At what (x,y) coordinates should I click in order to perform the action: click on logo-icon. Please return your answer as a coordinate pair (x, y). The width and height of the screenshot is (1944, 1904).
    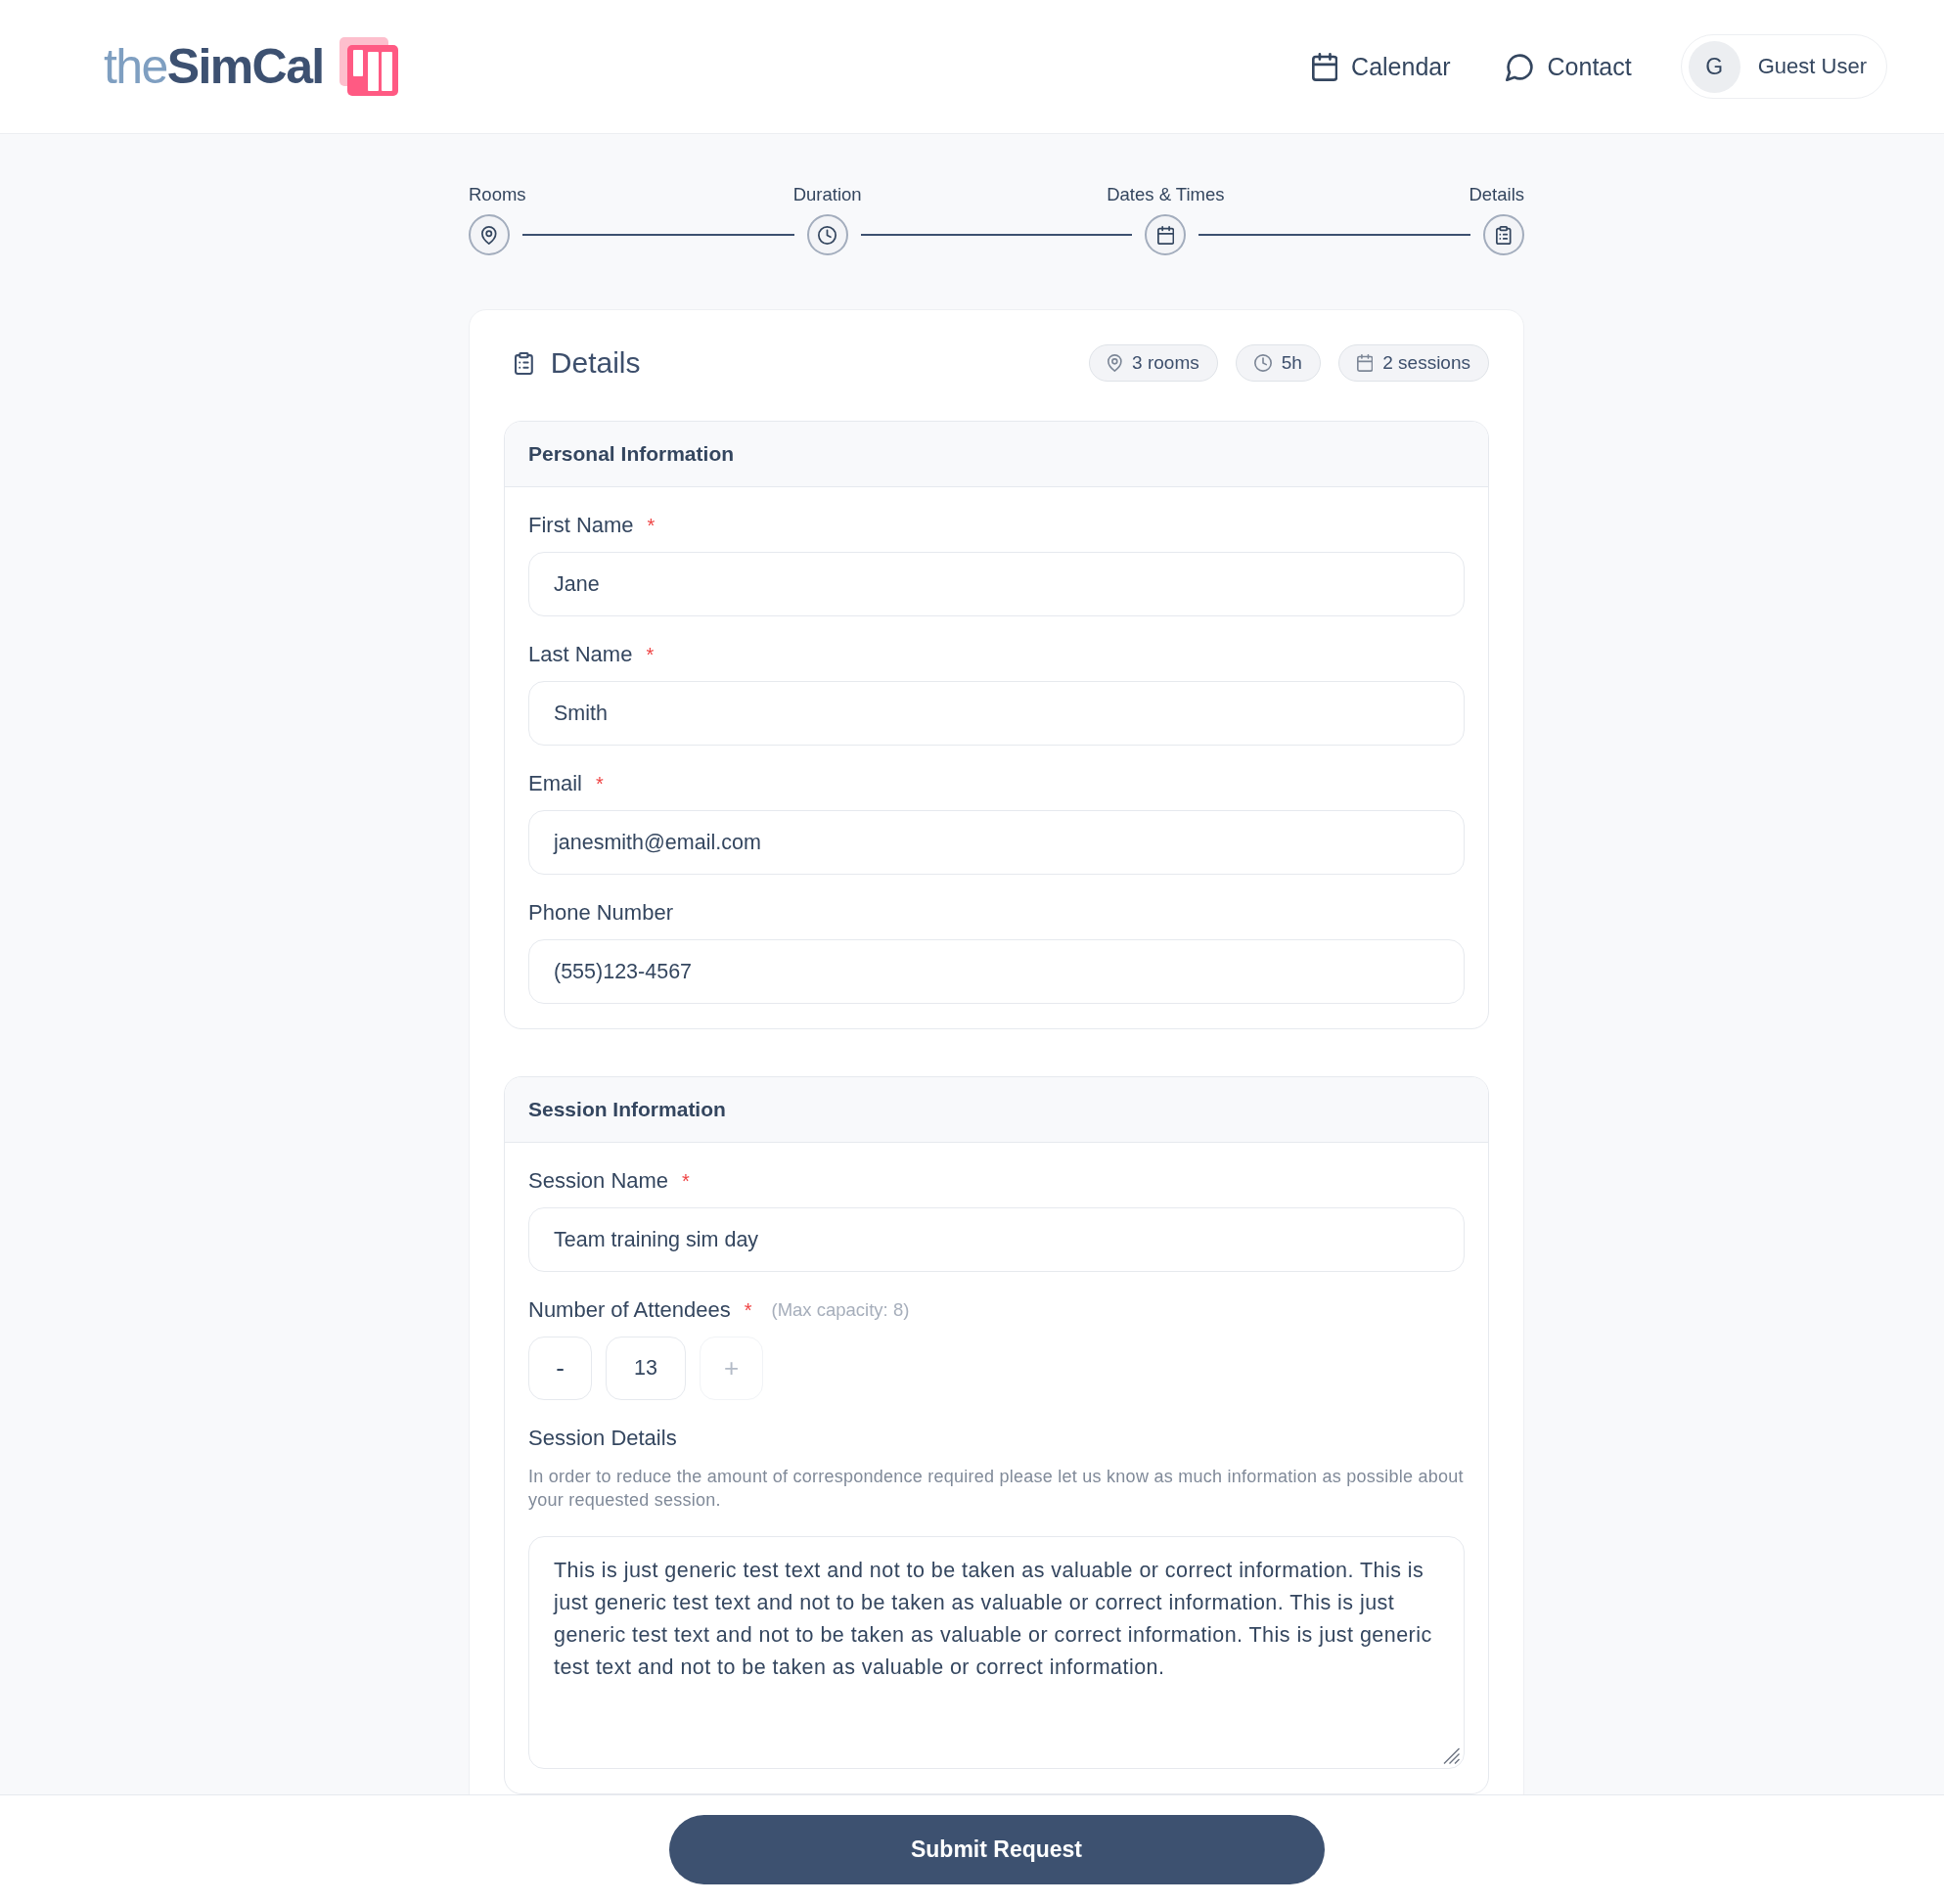
    Looking at the image, I should click on (368, 66).